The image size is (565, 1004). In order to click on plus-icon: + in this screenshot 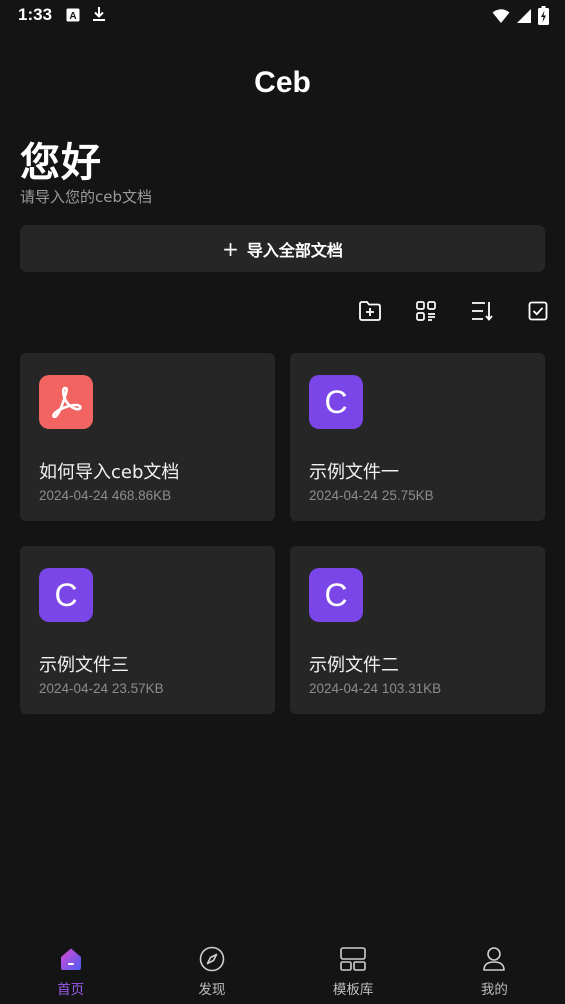, I will do `click(230, 248)`.